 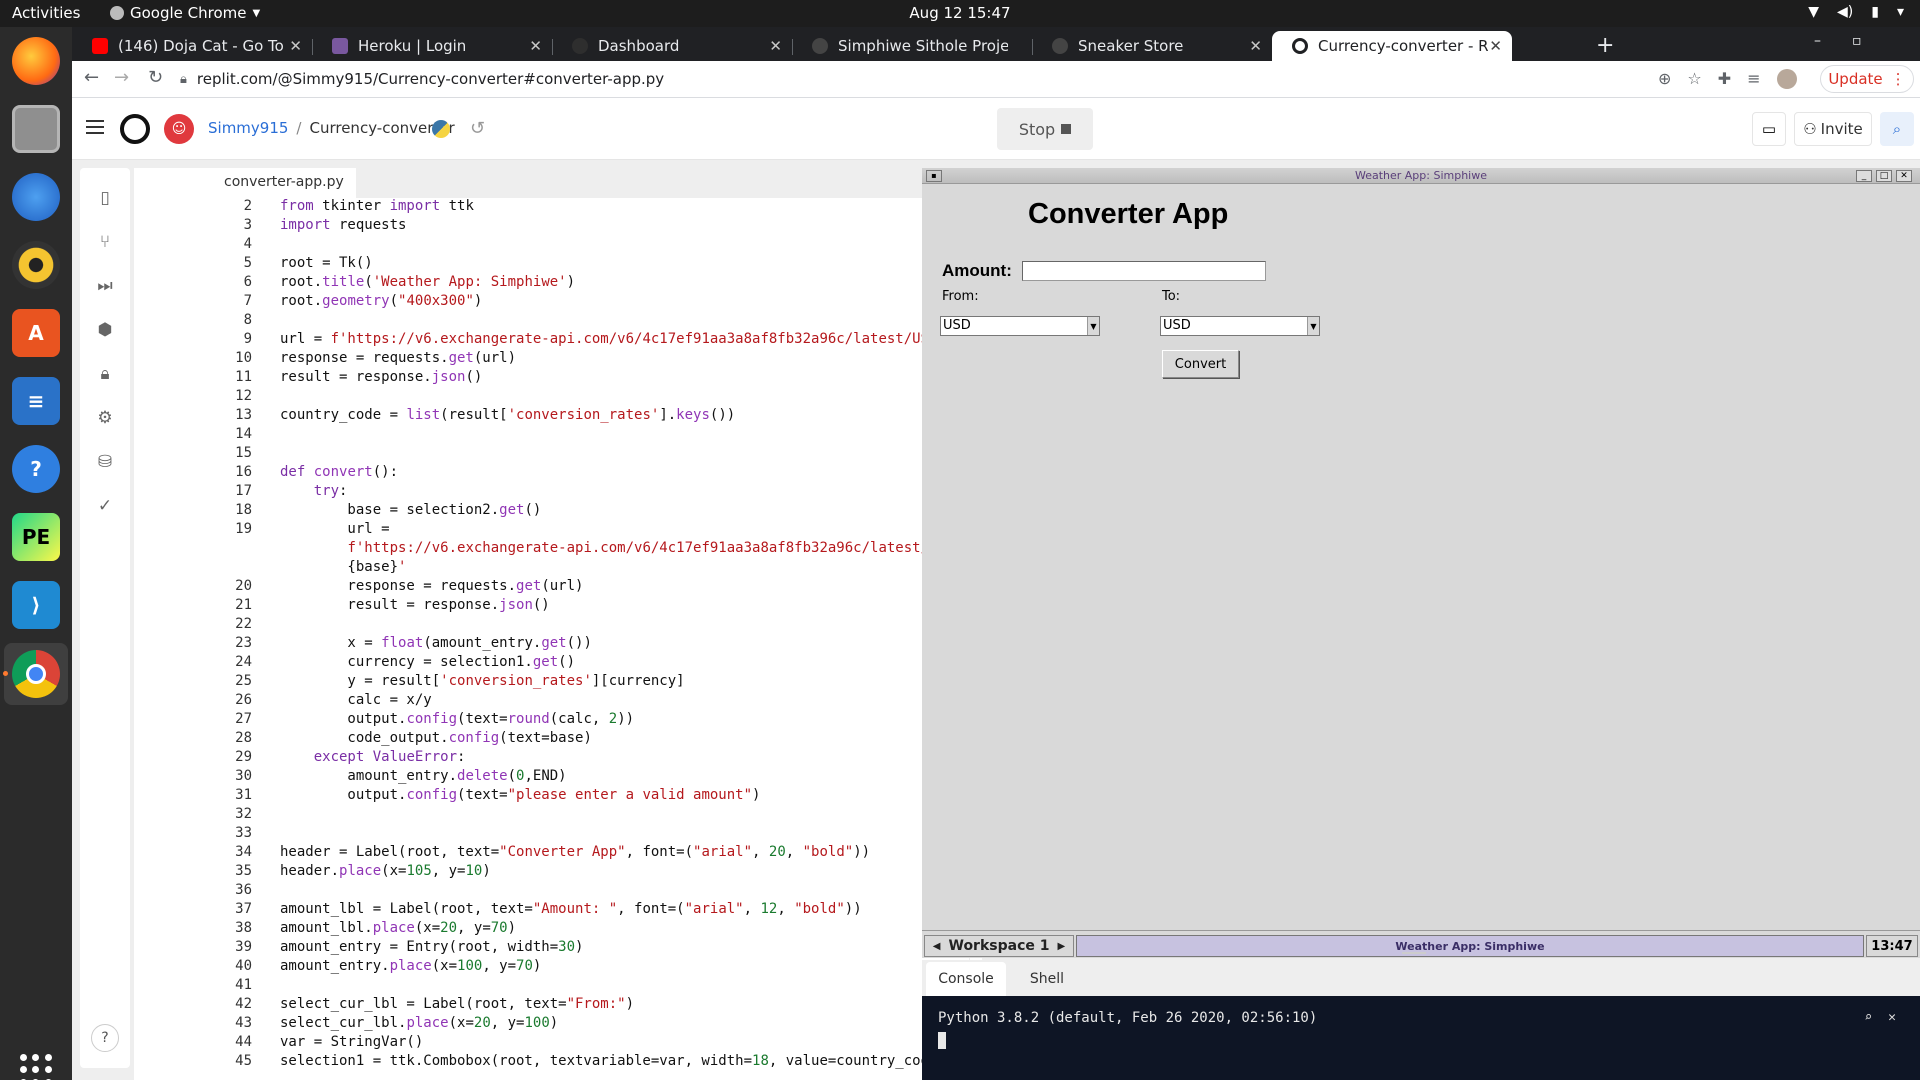 What do you see at coordinates (179, 129) in the screenshot?
I see `user-avatar: ☺` at bounding box center [179, 129].